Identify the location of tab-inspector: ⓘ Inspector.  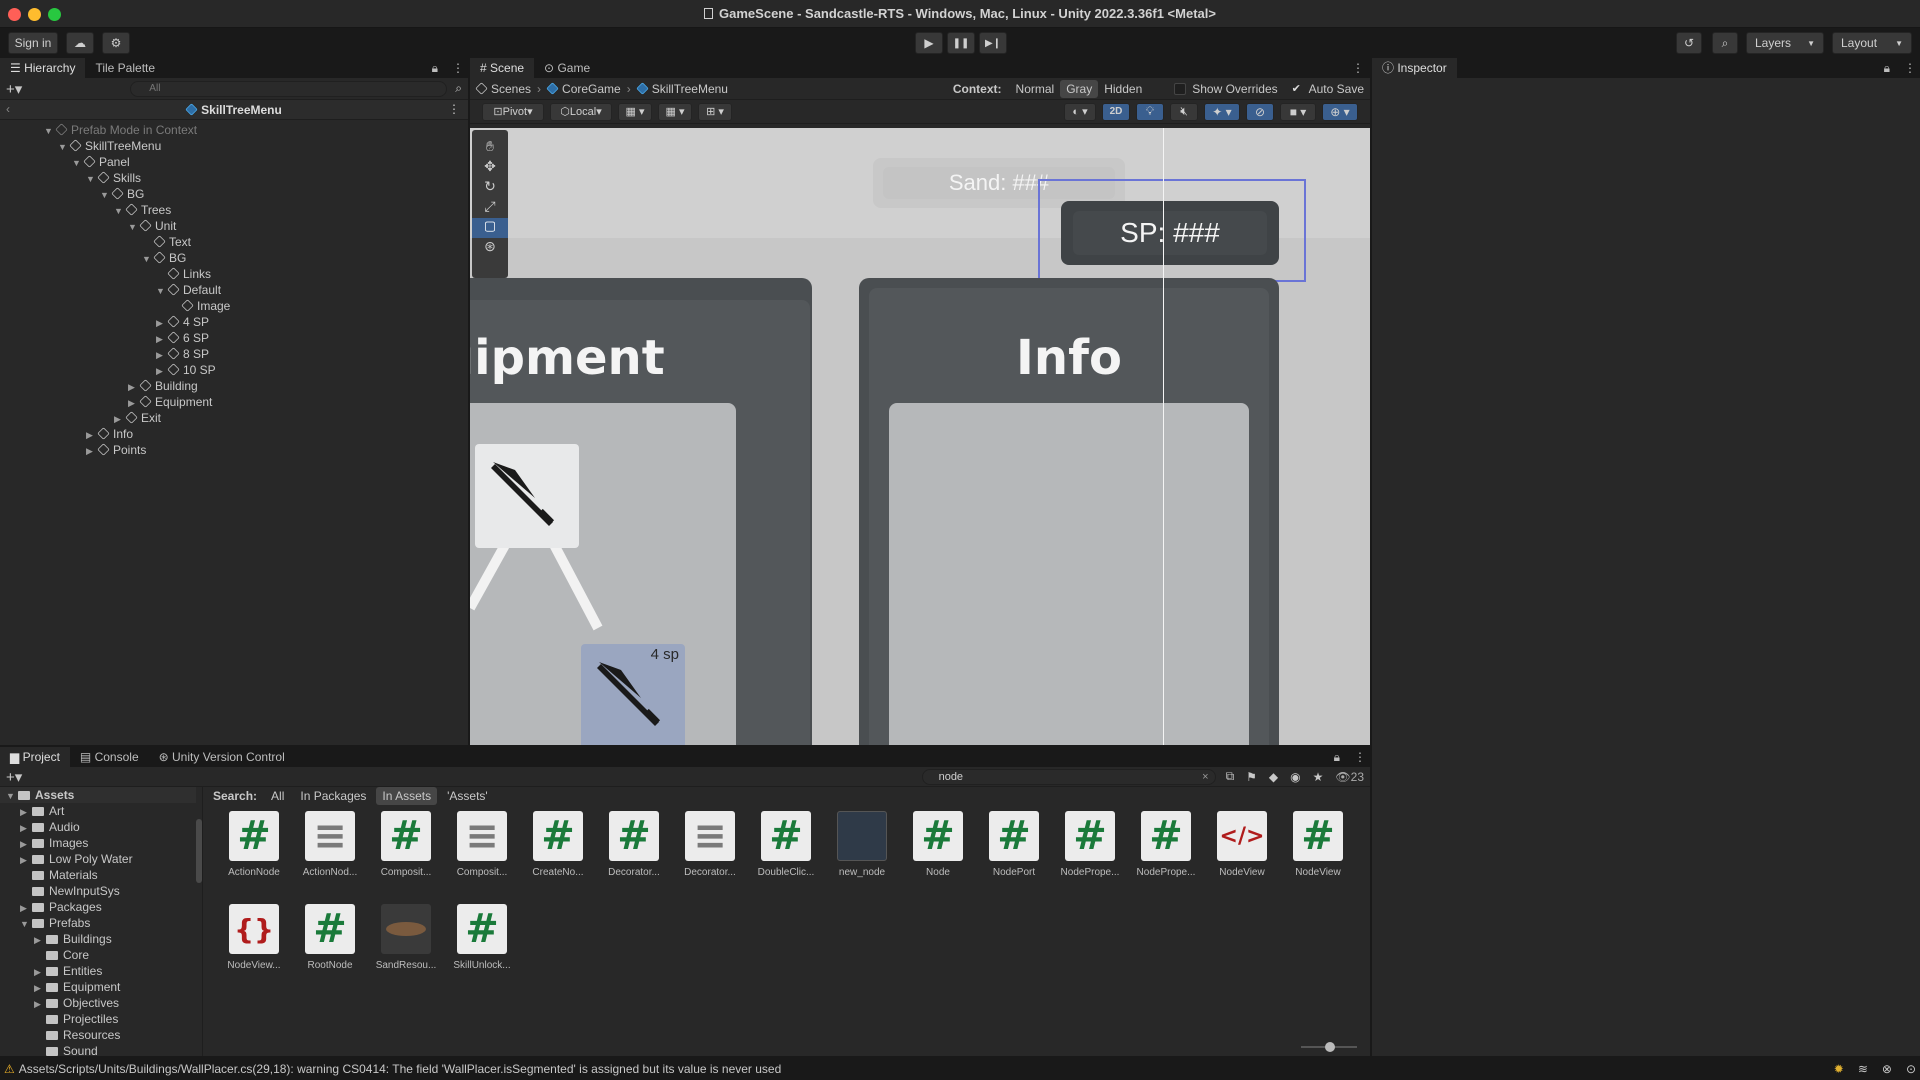
(1414, 68).